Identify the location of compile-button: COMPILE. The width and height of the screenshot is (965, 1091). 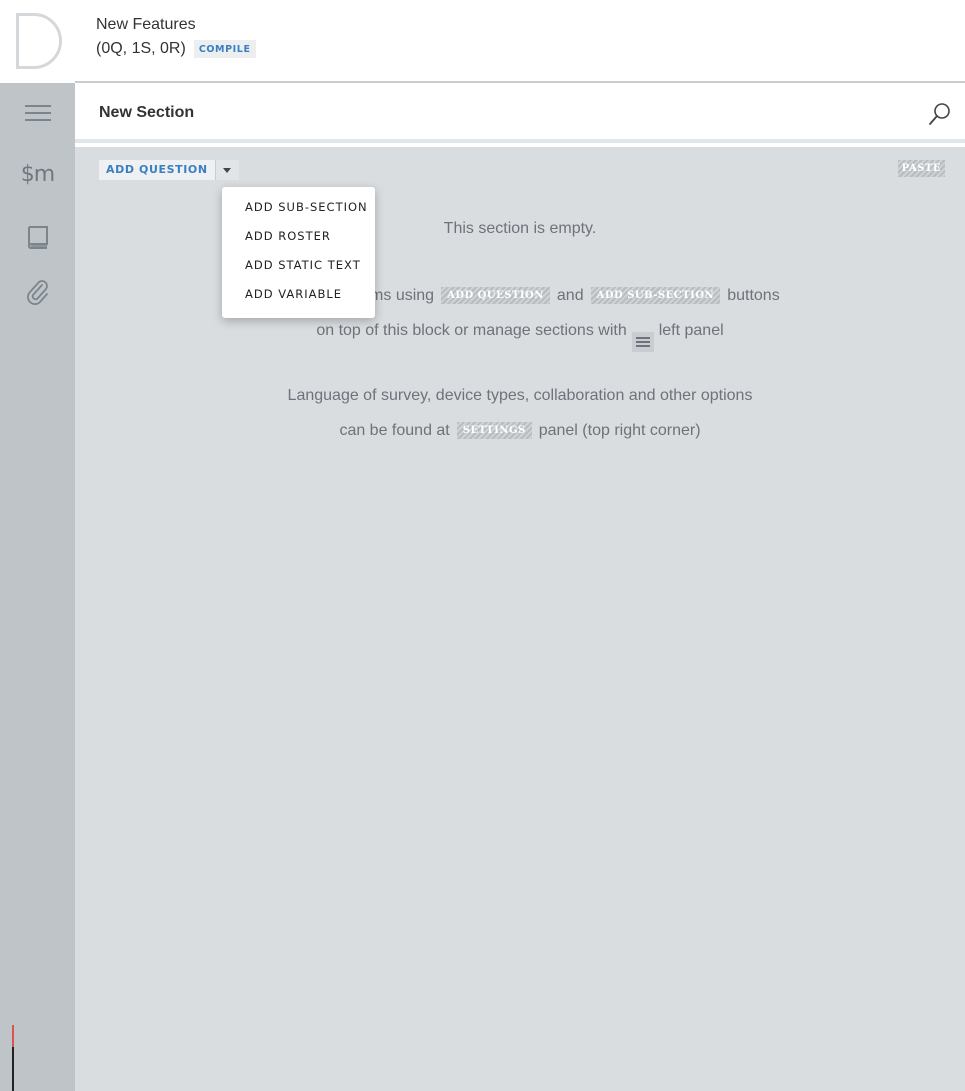
(224, 49).